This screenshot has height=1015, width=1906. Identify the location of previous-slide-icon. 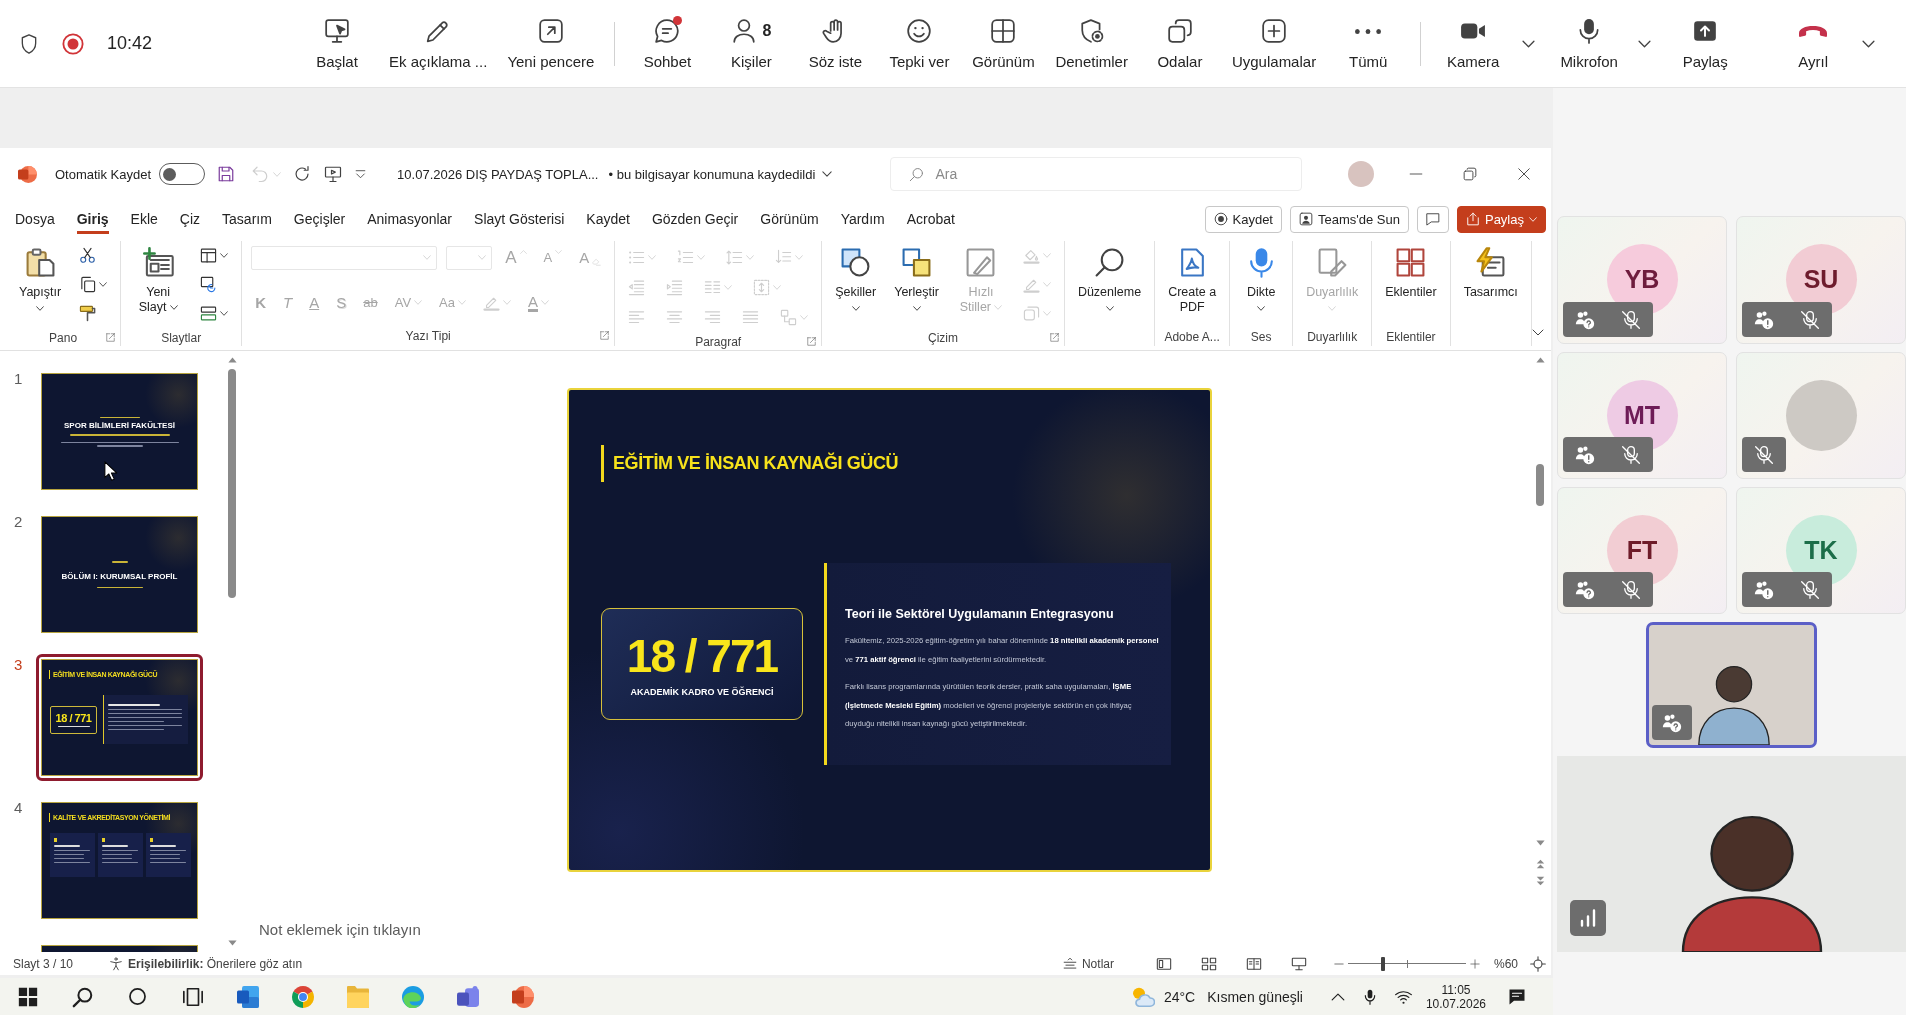
(1540, 864).